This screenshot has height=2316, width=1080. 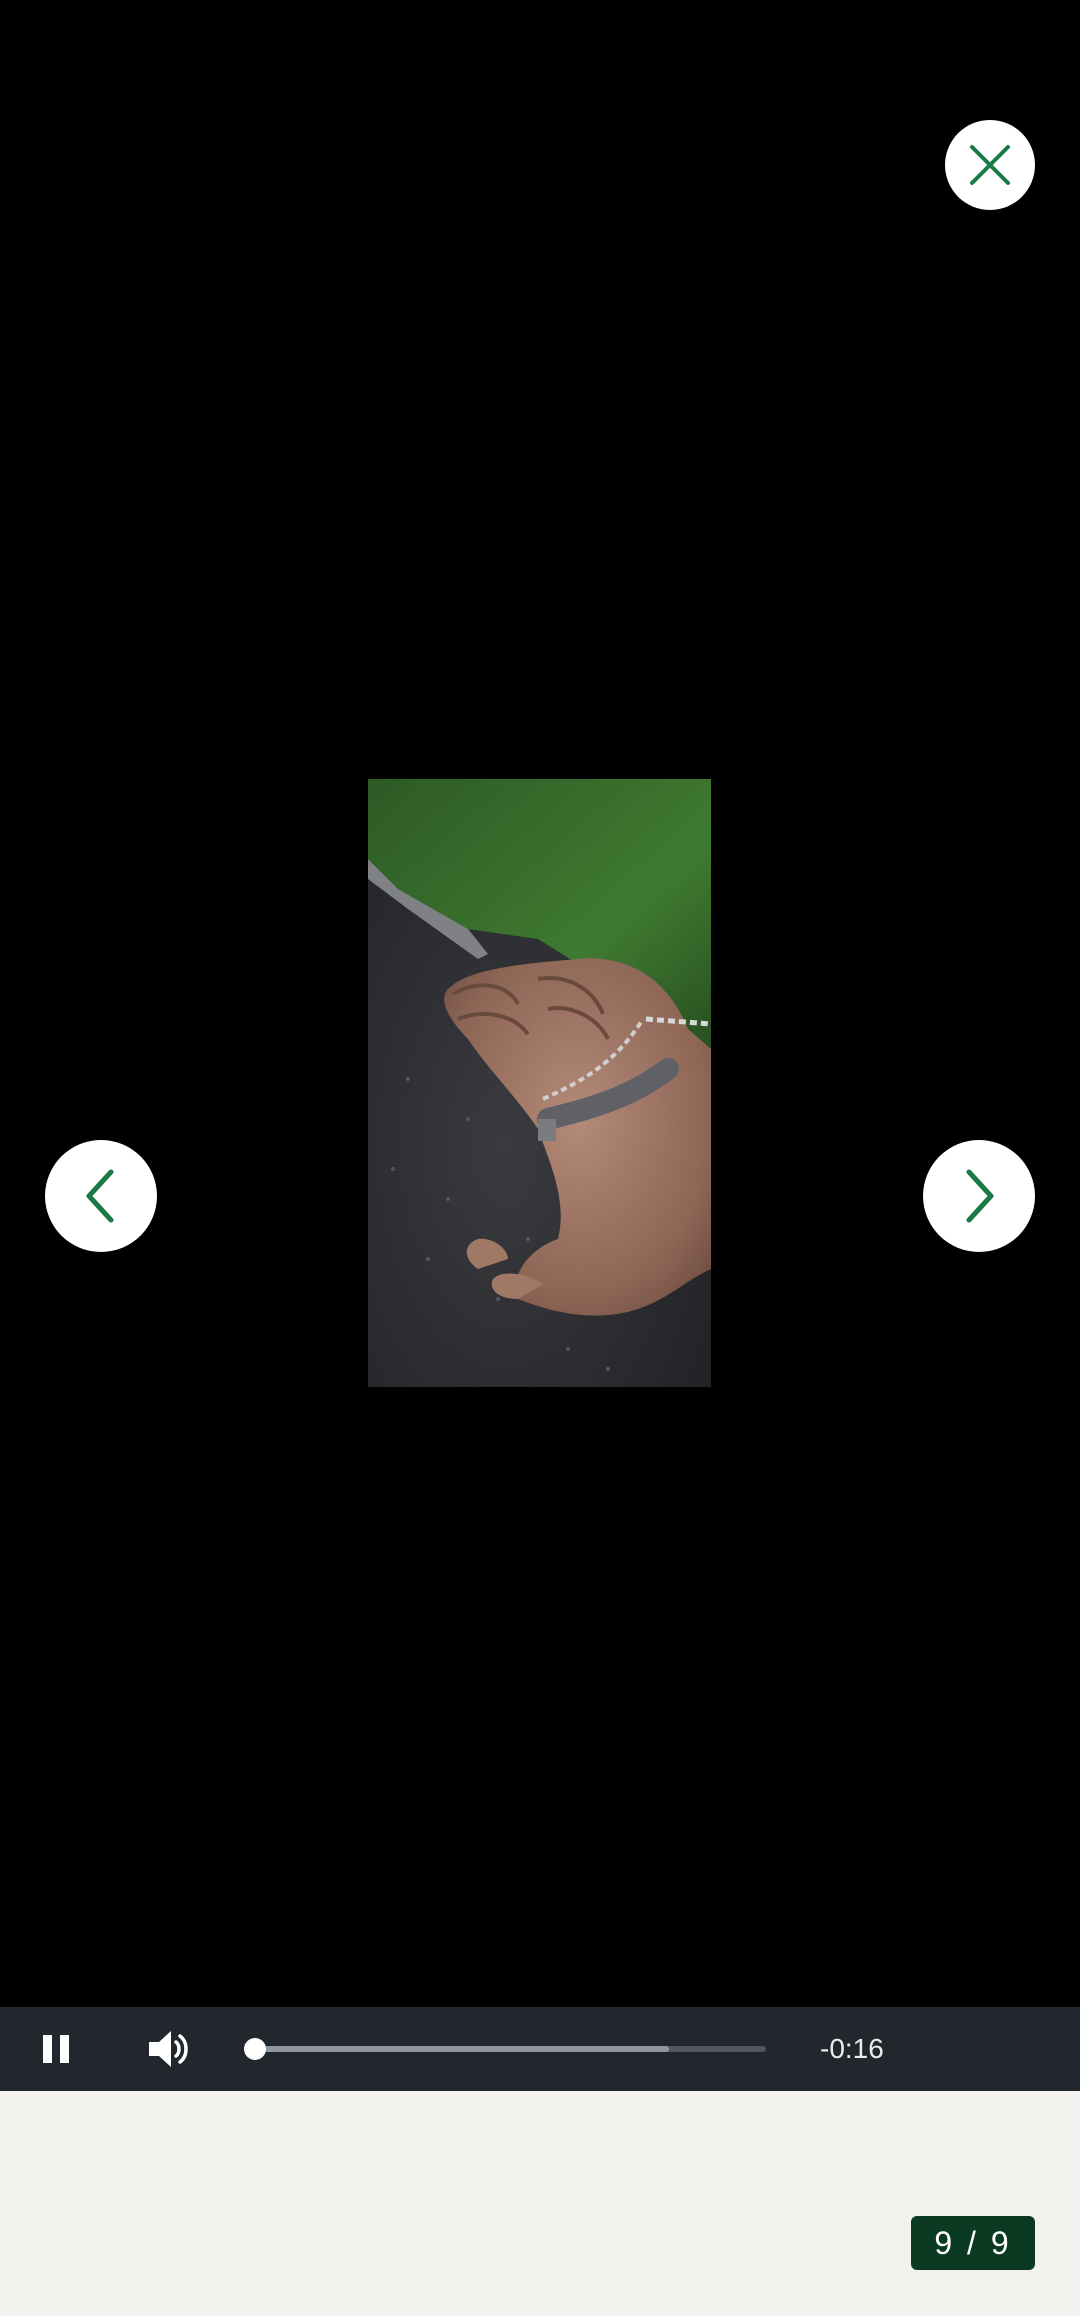 I want to click on close-button, so click(x=990, y=165).